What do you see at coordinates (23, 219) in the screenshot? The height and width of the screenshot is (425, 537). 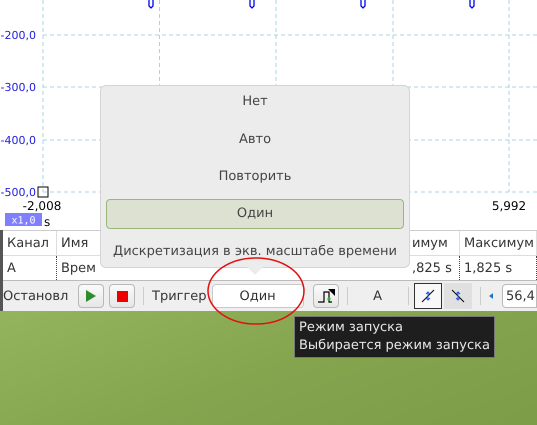 I see `zoom-badge: x1,0` at bounding box center [23, 219].